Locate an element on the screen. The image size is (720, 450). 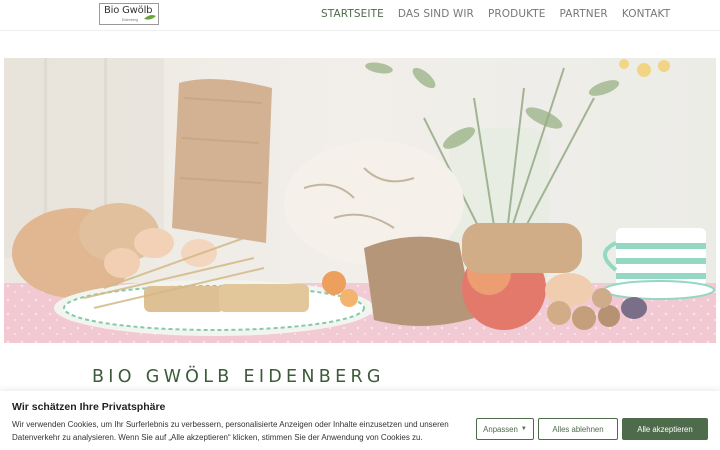
nav-item-startseite: STARTSEITE is located at coordinates (352, 14).